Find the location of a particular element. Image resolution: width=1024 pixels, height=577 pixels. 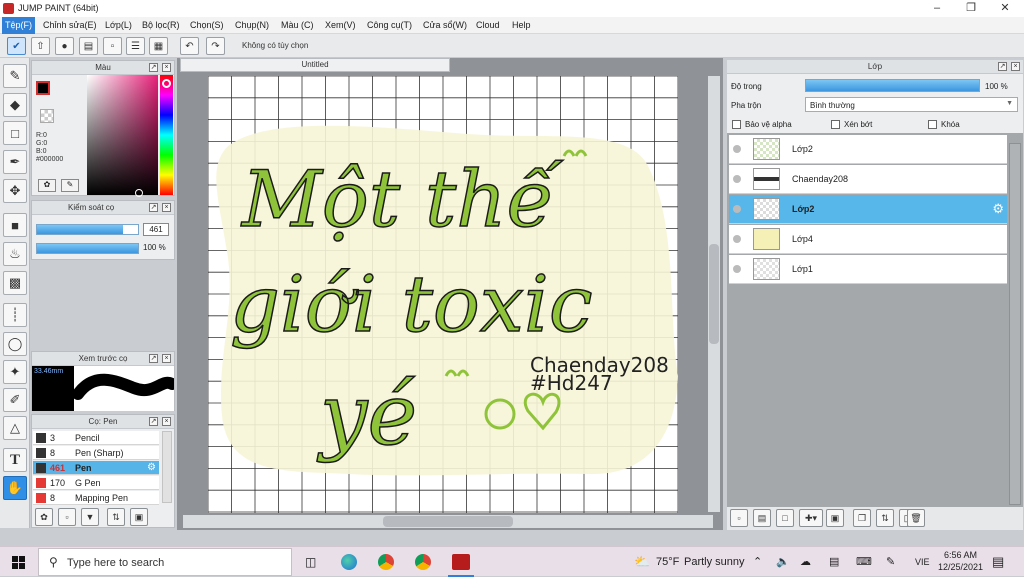

brush-list-item: 8 Pen (Sharp) is located at coordinates (96, 453).